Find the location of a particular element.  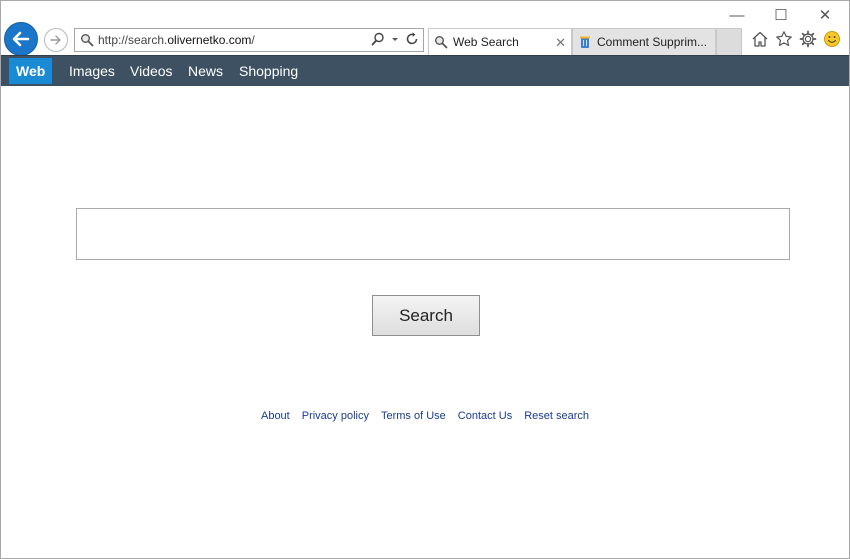

arrow-right-icon is located at coordinates (55, 40).